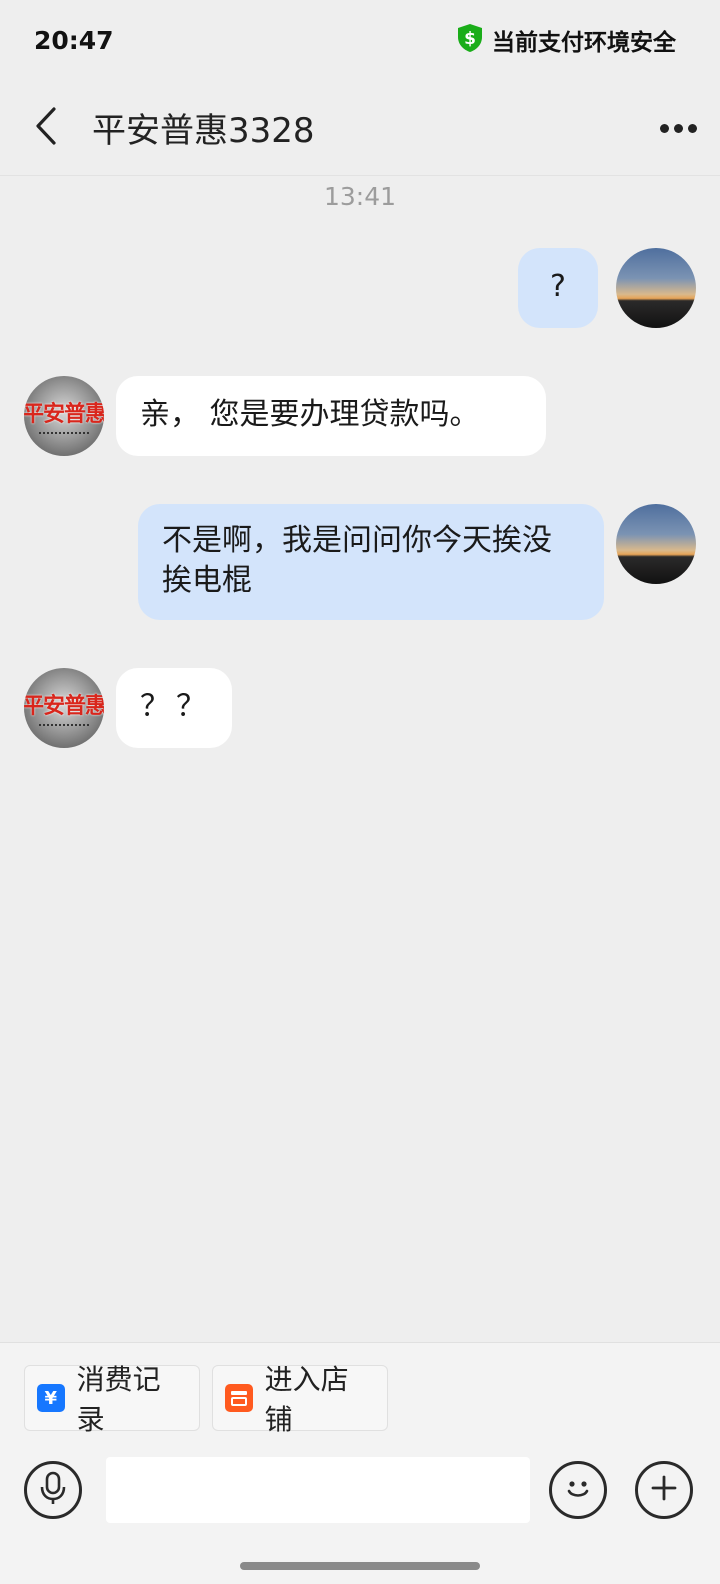  I want to click on message-bubble-incoming: ？？, so click(174, 708).